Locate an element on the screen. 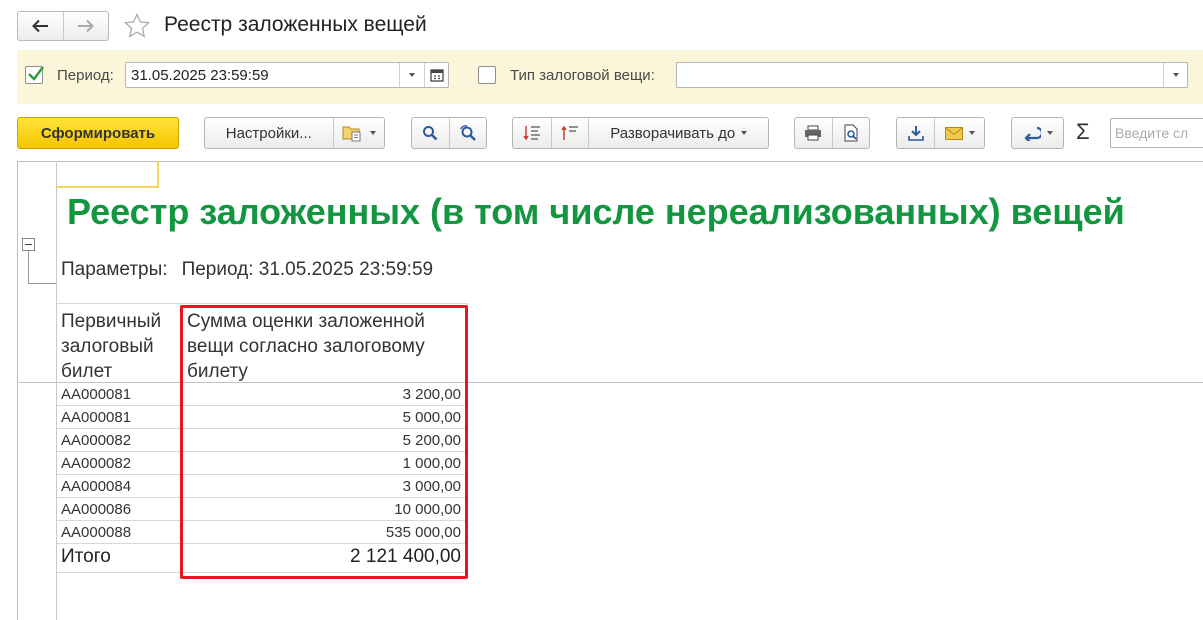 This screenshot has width=1203, height=620. more-actions-button is located at coordinates (1037, 133).